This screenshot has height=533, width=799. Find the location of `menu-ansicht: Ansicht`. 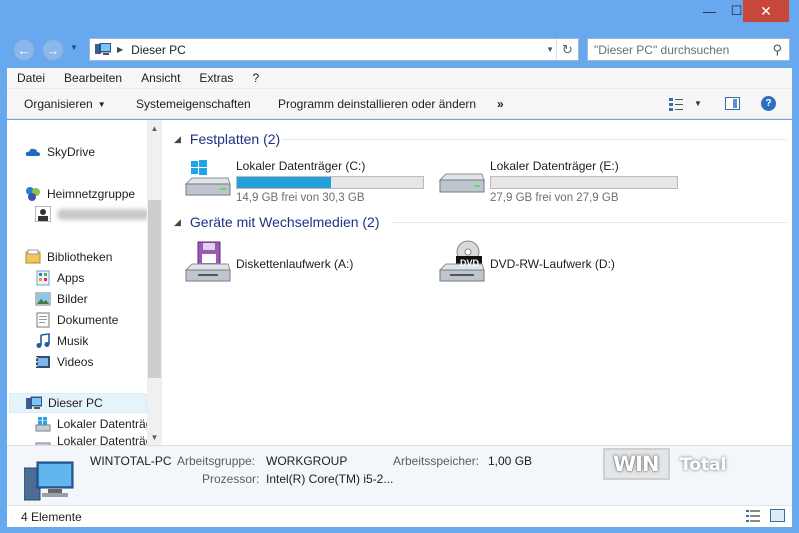

menu-ansicht: Ansicht is located at coordinates (160, 78).